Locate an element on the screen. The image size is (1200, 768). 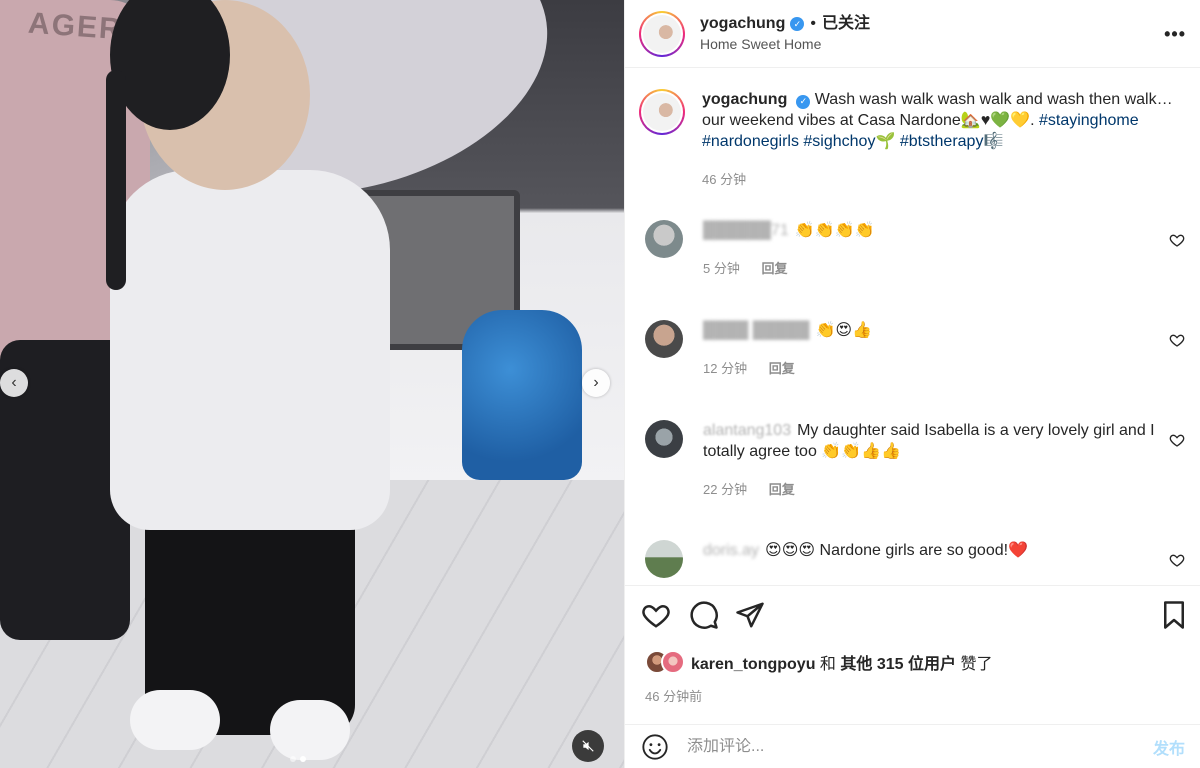
comment-item: ██████71 👏👏👏👏 5 分钟 回复 is located at coordinates (915, 249).